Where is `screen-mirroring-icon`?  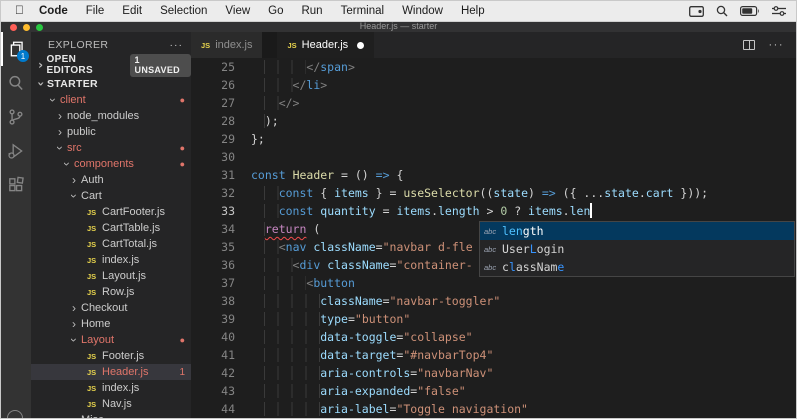
screen-mirroring-icon is located at coordinates (696, 11).